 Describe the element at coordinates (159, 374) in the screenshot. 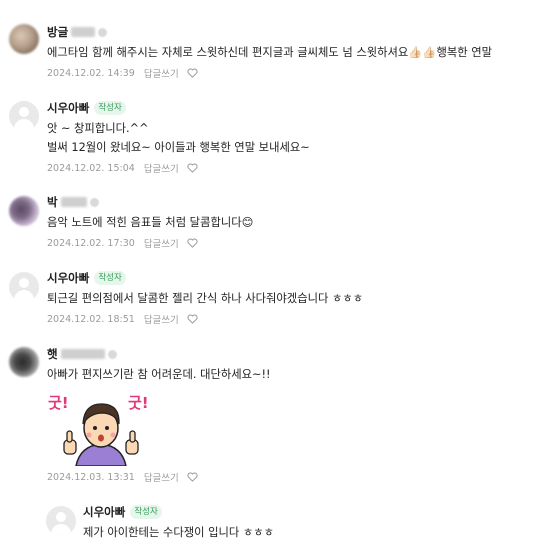

I see `comment-text: 아빠가 편지쓰기란 참 어려운데. 대단하세요~!!` at that location.